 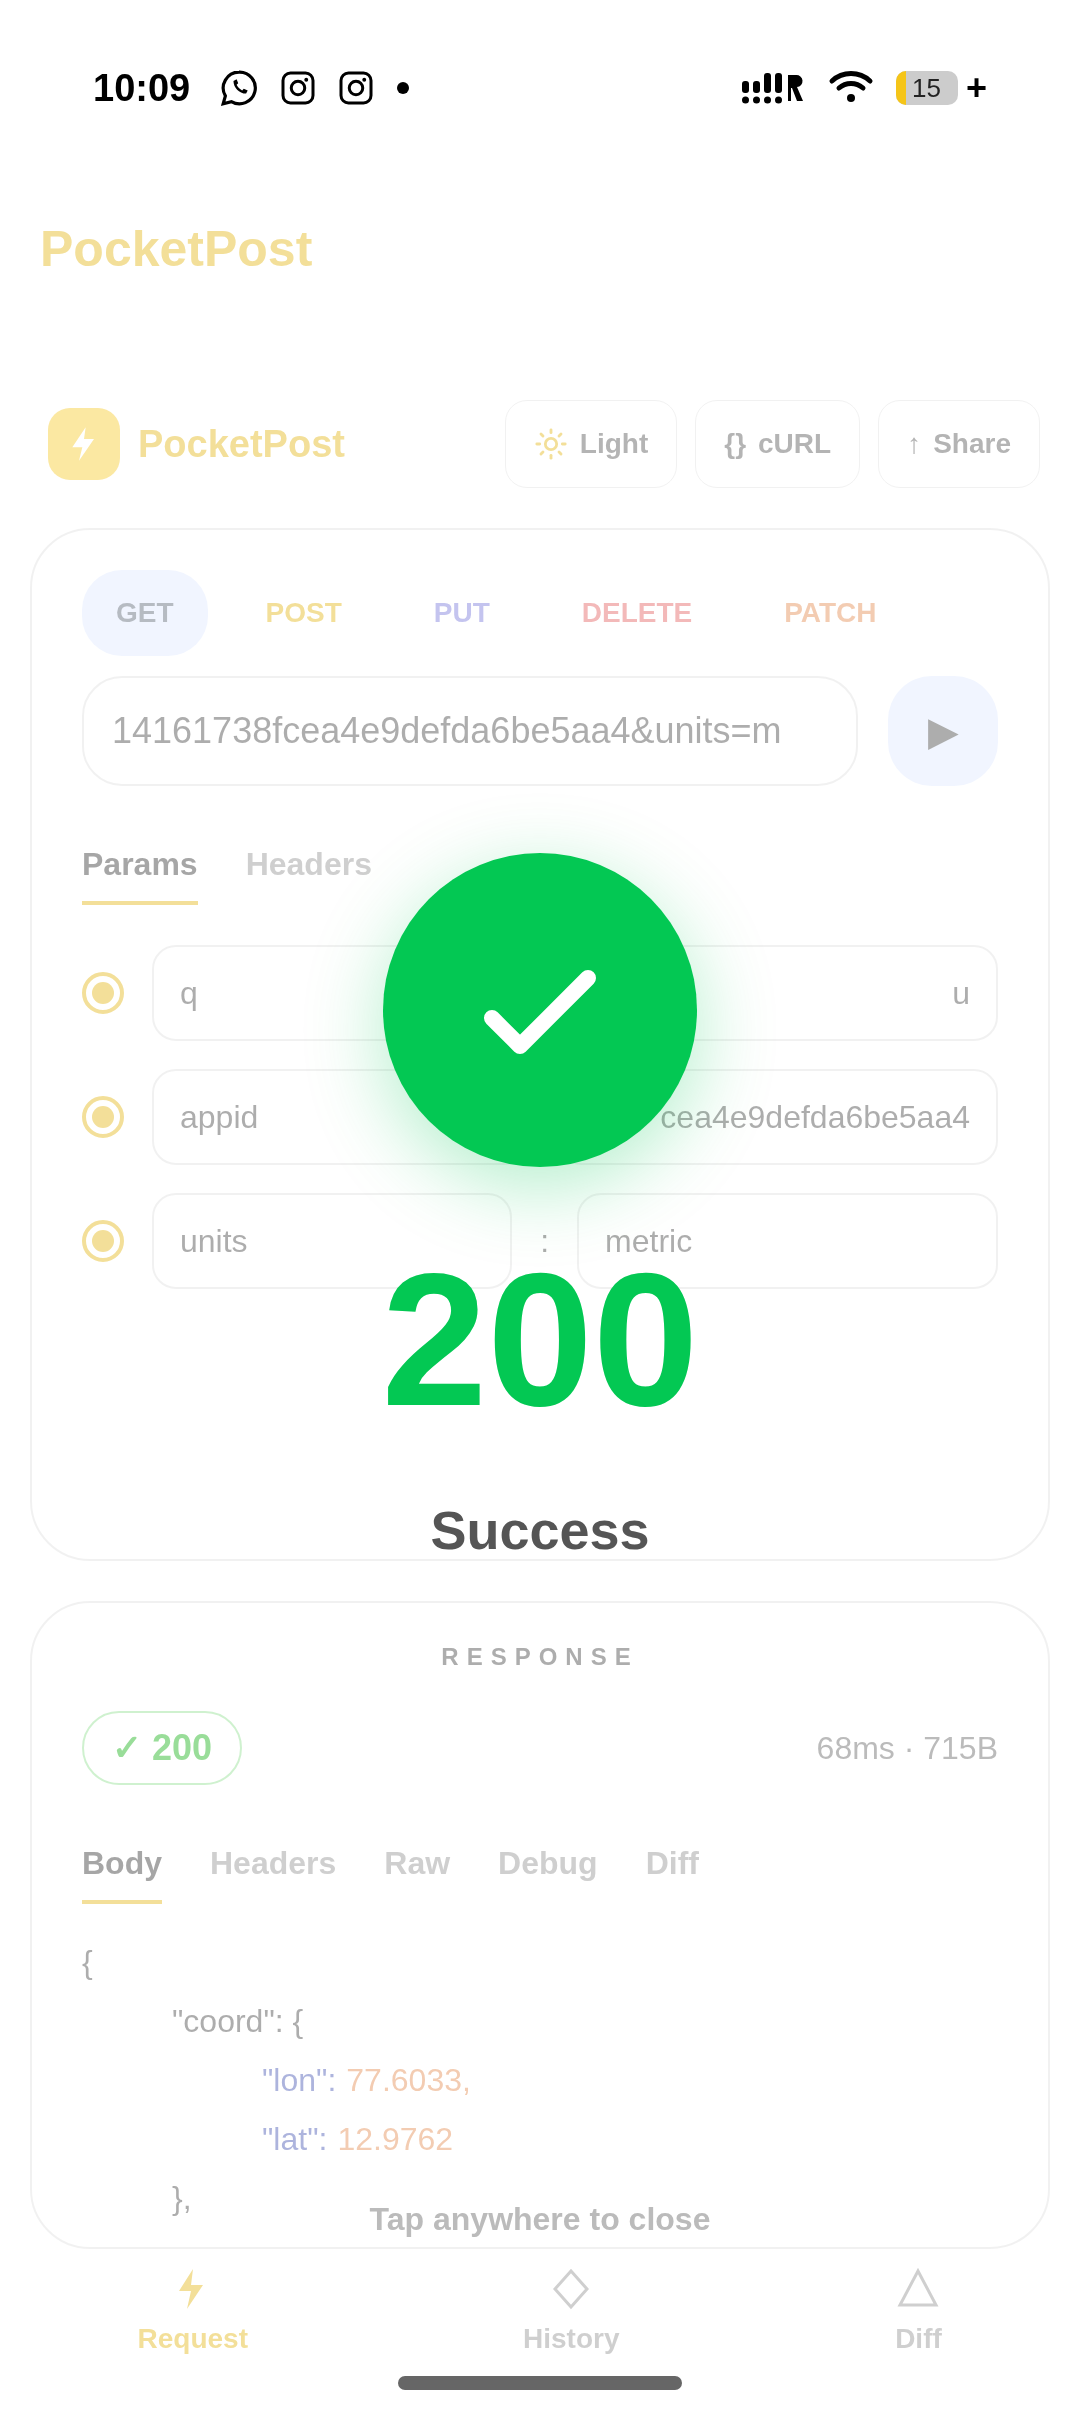 What do you see at coordinates (926, 88) in the screenshot?
I see `battery-icon: 15` at bounding box center [926, 88].